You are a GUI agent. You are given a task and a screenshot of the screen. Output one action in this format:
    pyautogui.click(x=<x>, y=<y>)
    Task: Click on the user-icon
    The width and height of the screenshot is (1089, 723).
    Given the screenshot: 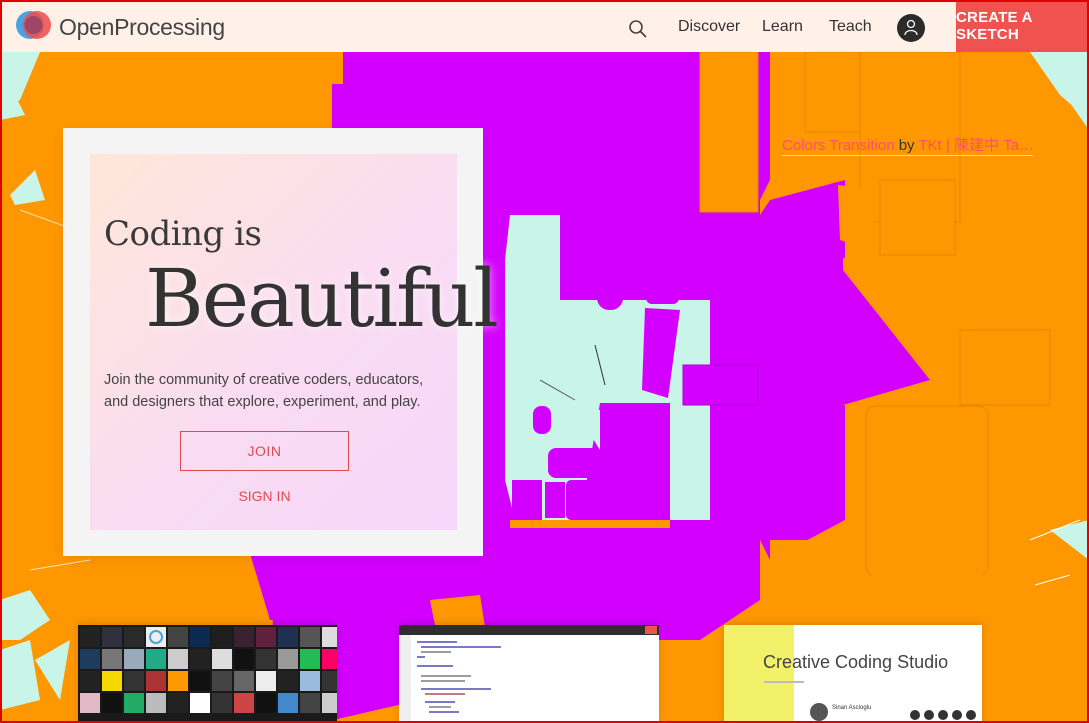 What is the action you would take?
    pyautogui.click(x=911, y=27)
    